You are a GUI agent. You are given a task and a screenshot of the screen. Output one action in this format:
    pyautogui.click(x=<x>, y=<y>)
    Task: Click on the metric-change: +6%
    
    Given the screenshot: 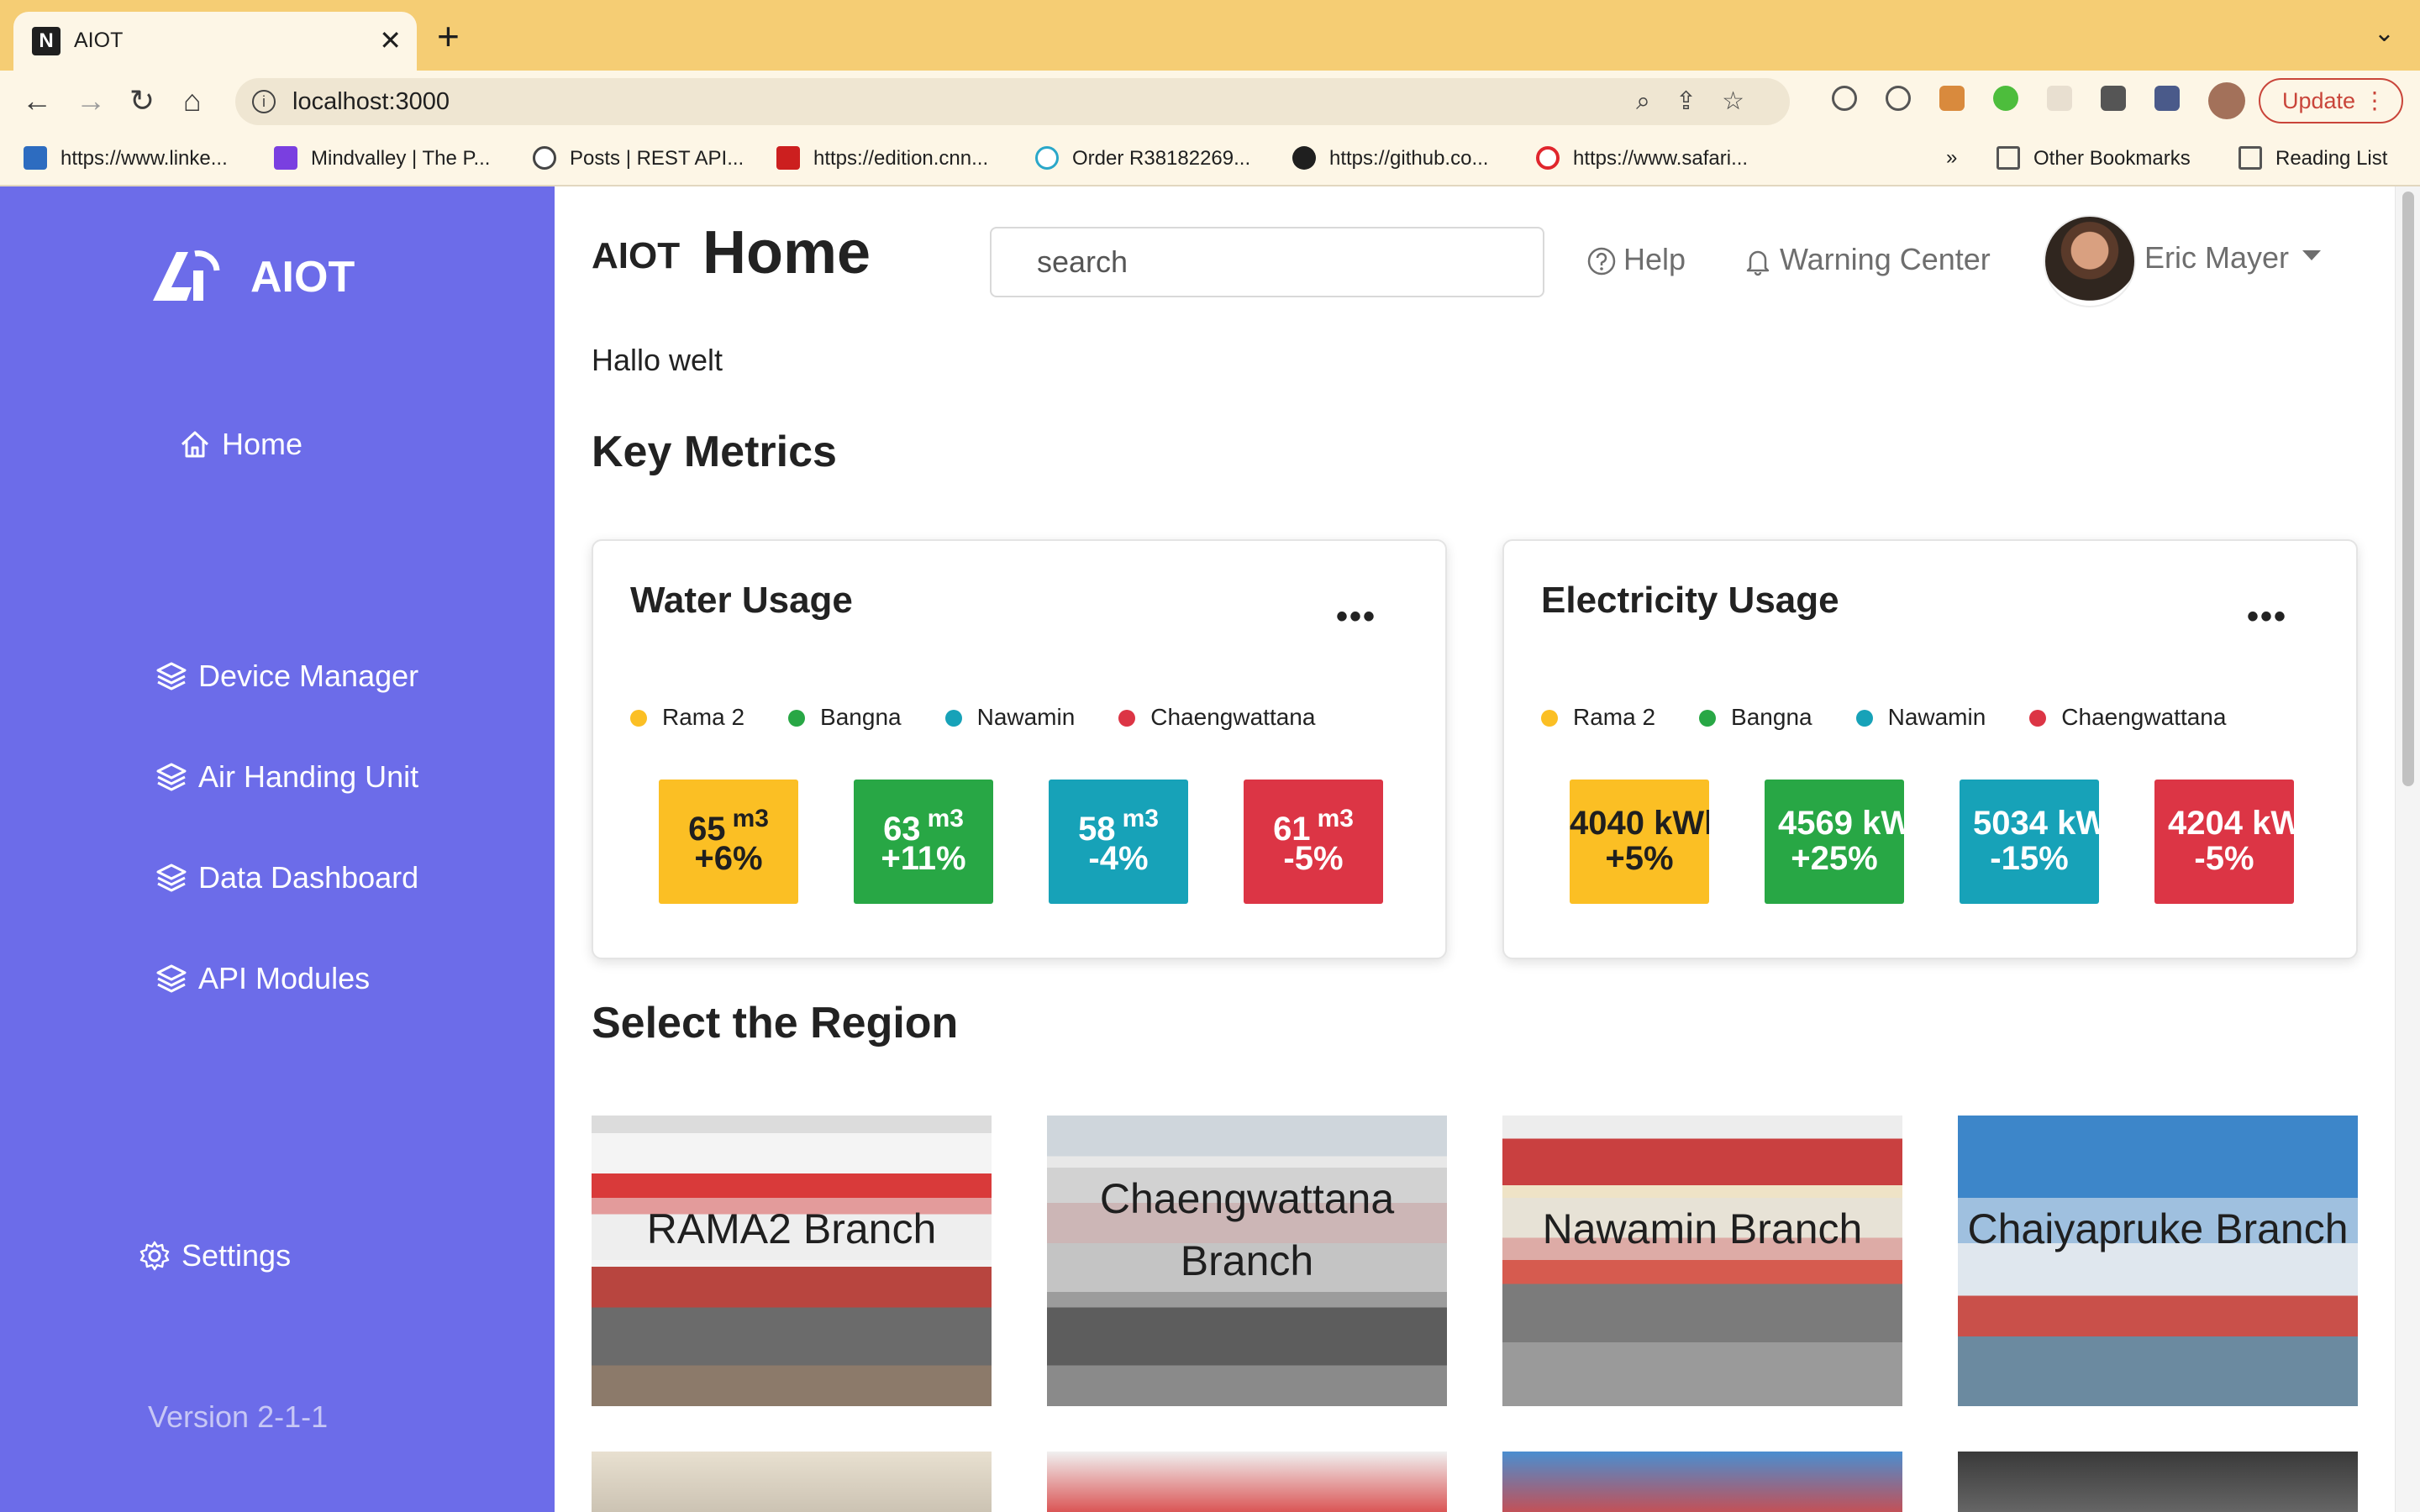 What is the action you would take?
    pyautogui.click(x=728, y=858)
    